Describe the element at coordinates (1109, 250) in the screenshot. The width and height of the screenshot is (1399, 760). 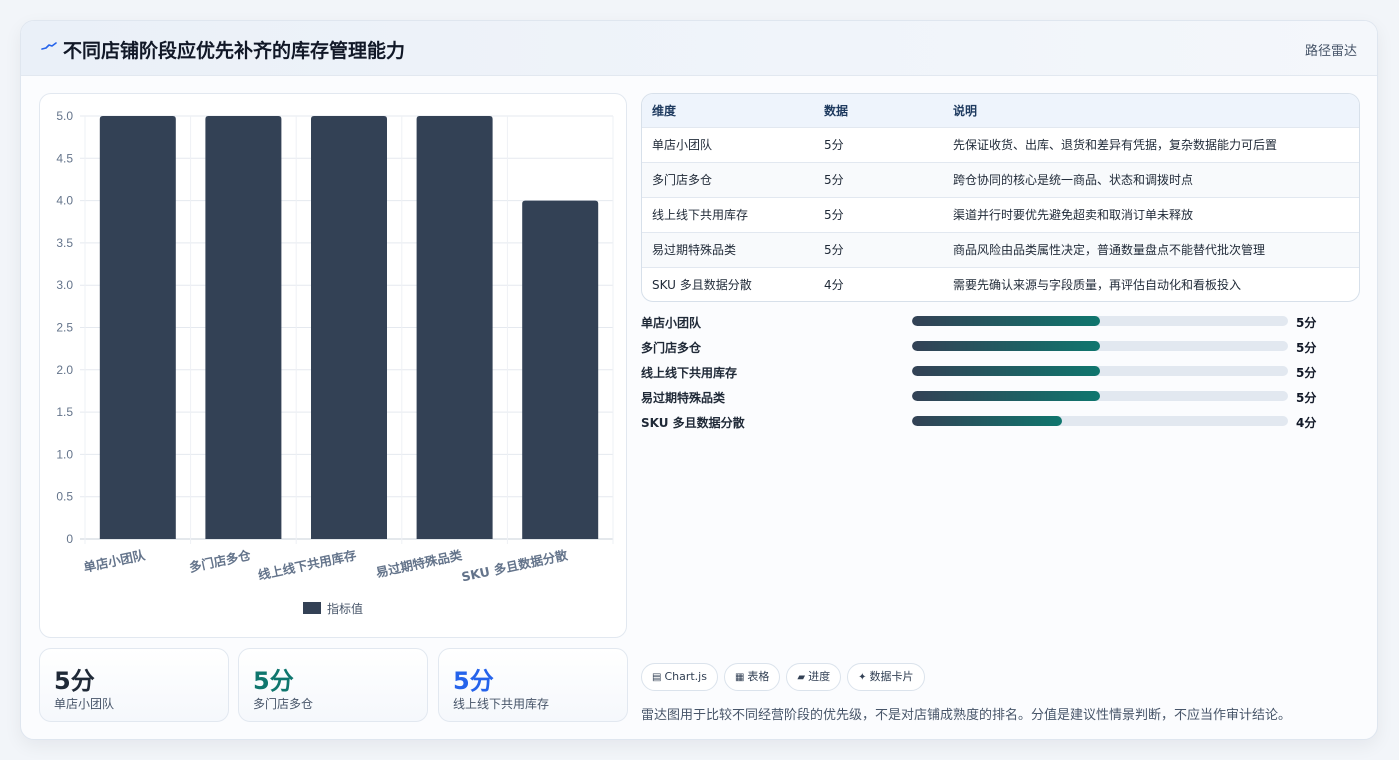
I see `table-cell: 商品风险由品类属性决定，普通数量盘点不能替代批次管理` at that location.